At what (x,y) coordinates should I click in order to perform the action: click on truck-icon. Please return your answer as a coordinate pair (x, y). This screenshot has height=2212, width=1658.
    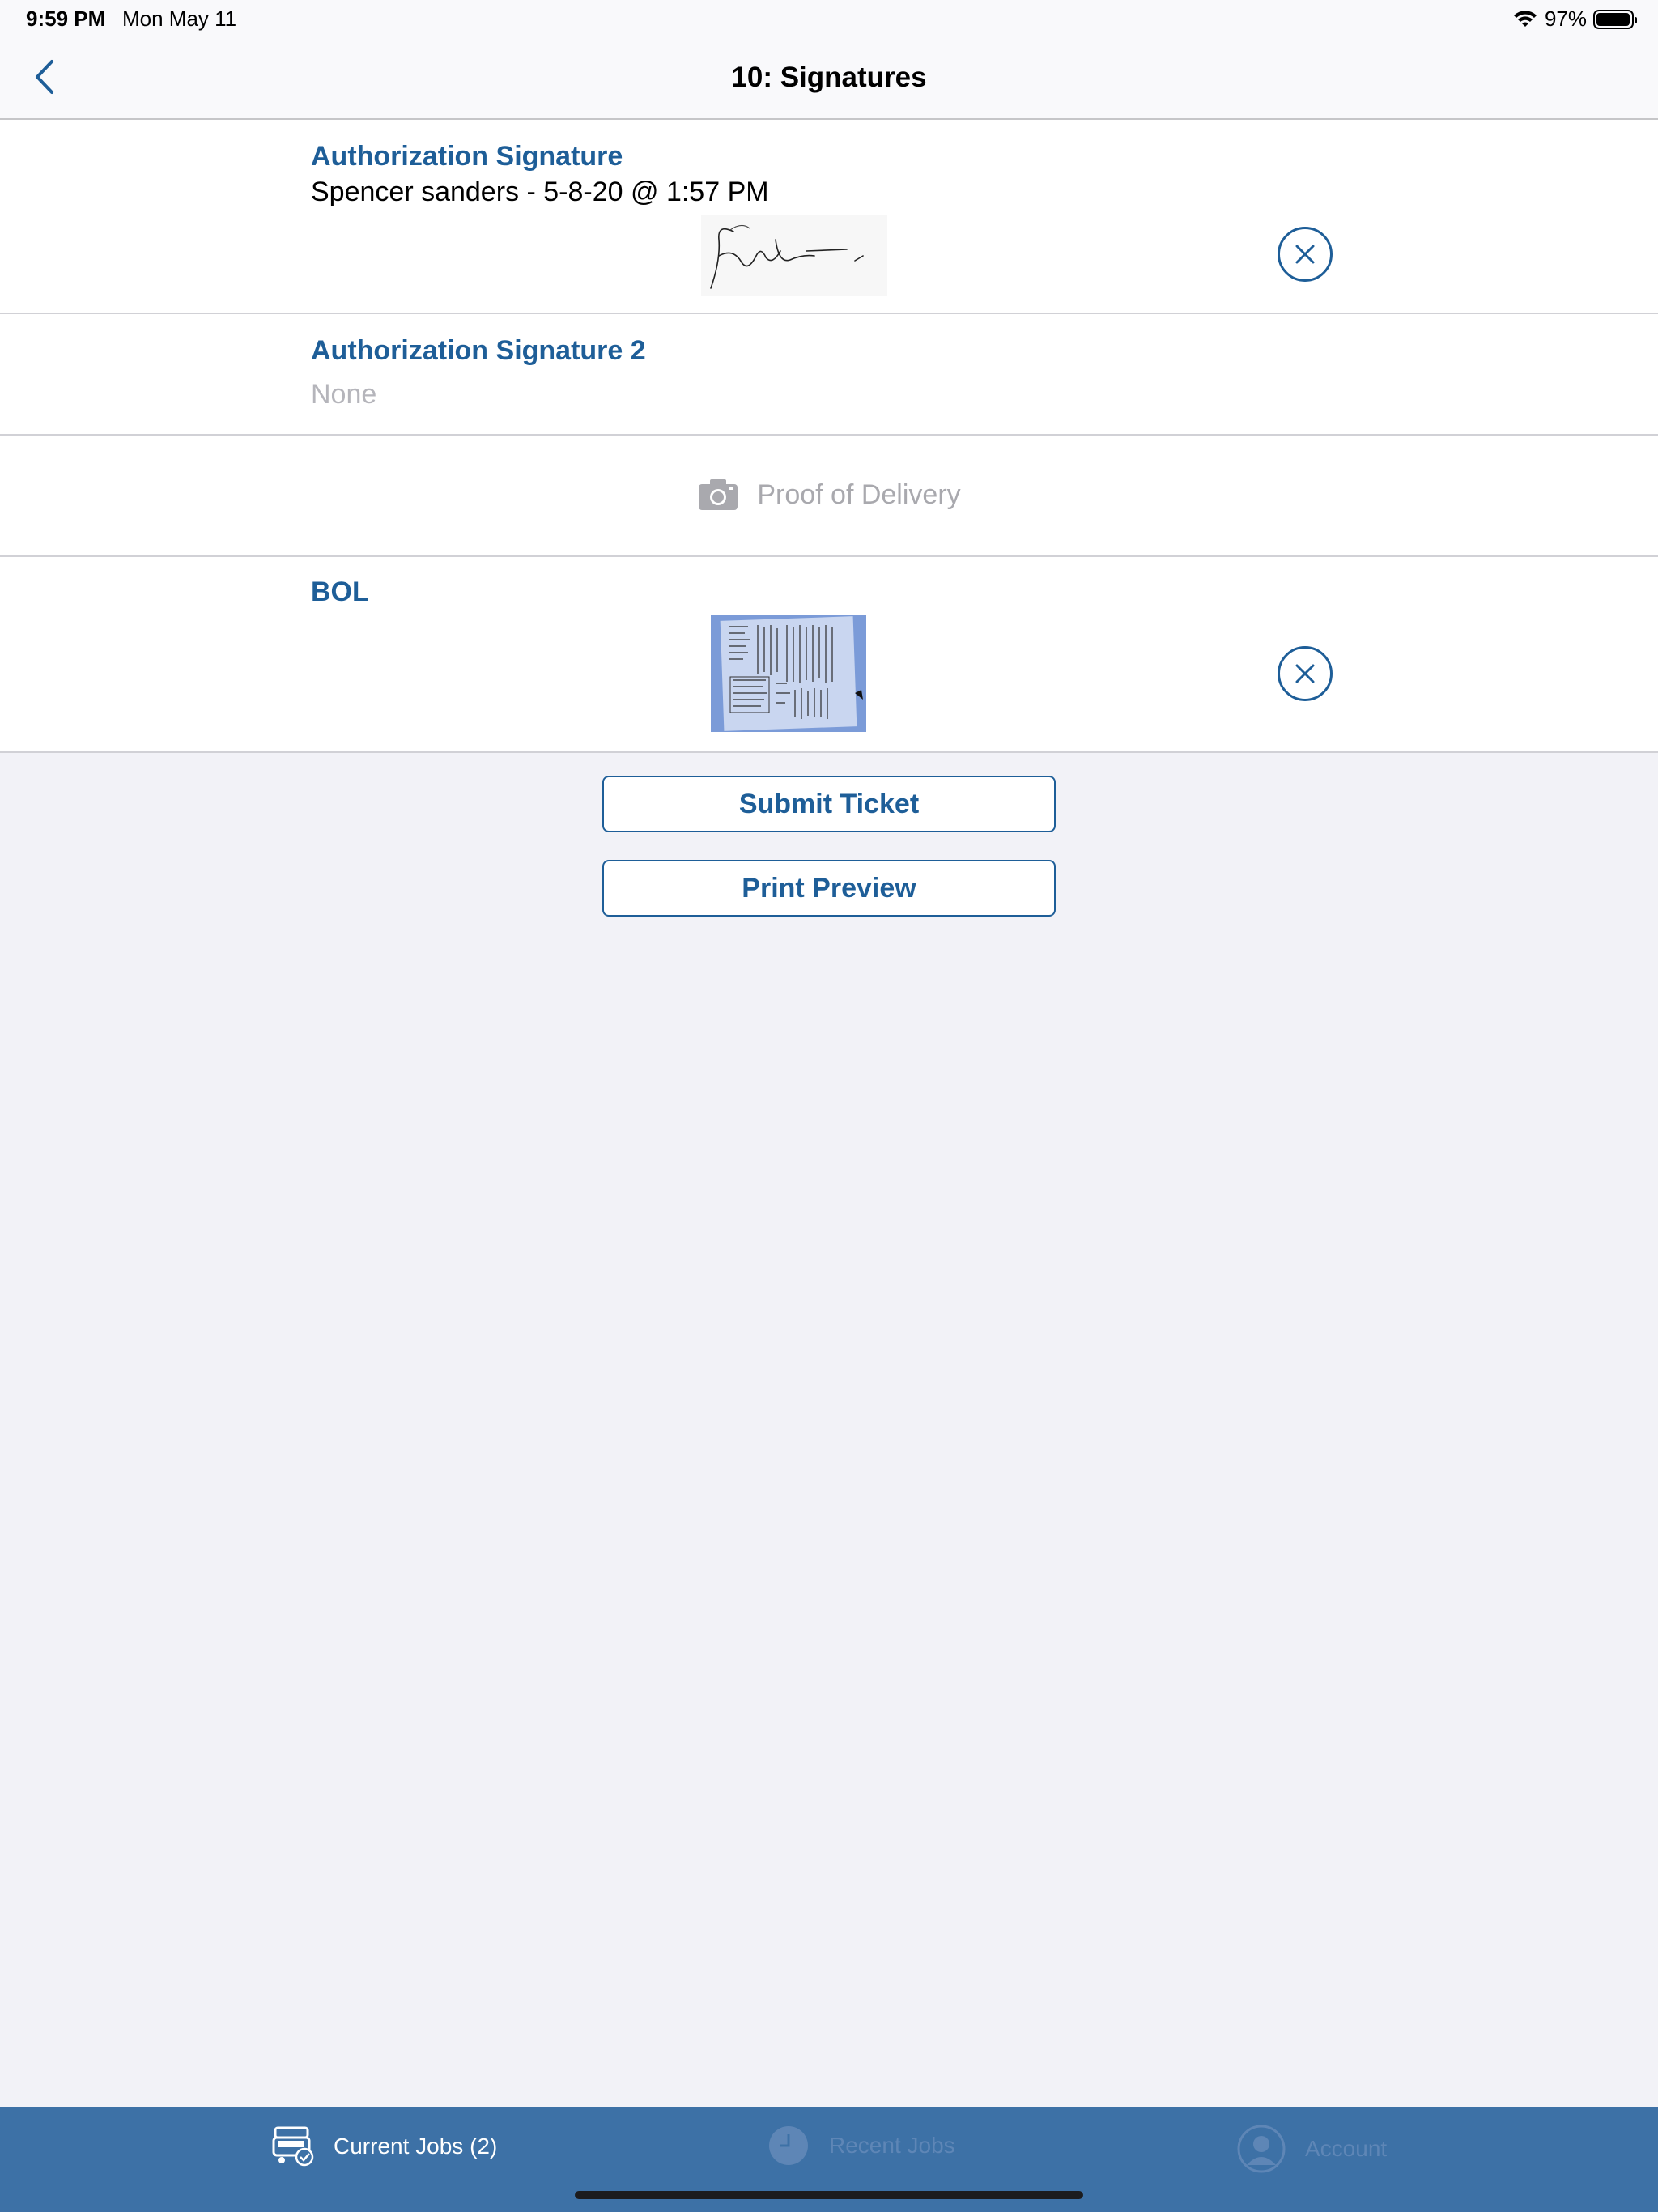
    Looking at the image, I should click on (293, 2147).